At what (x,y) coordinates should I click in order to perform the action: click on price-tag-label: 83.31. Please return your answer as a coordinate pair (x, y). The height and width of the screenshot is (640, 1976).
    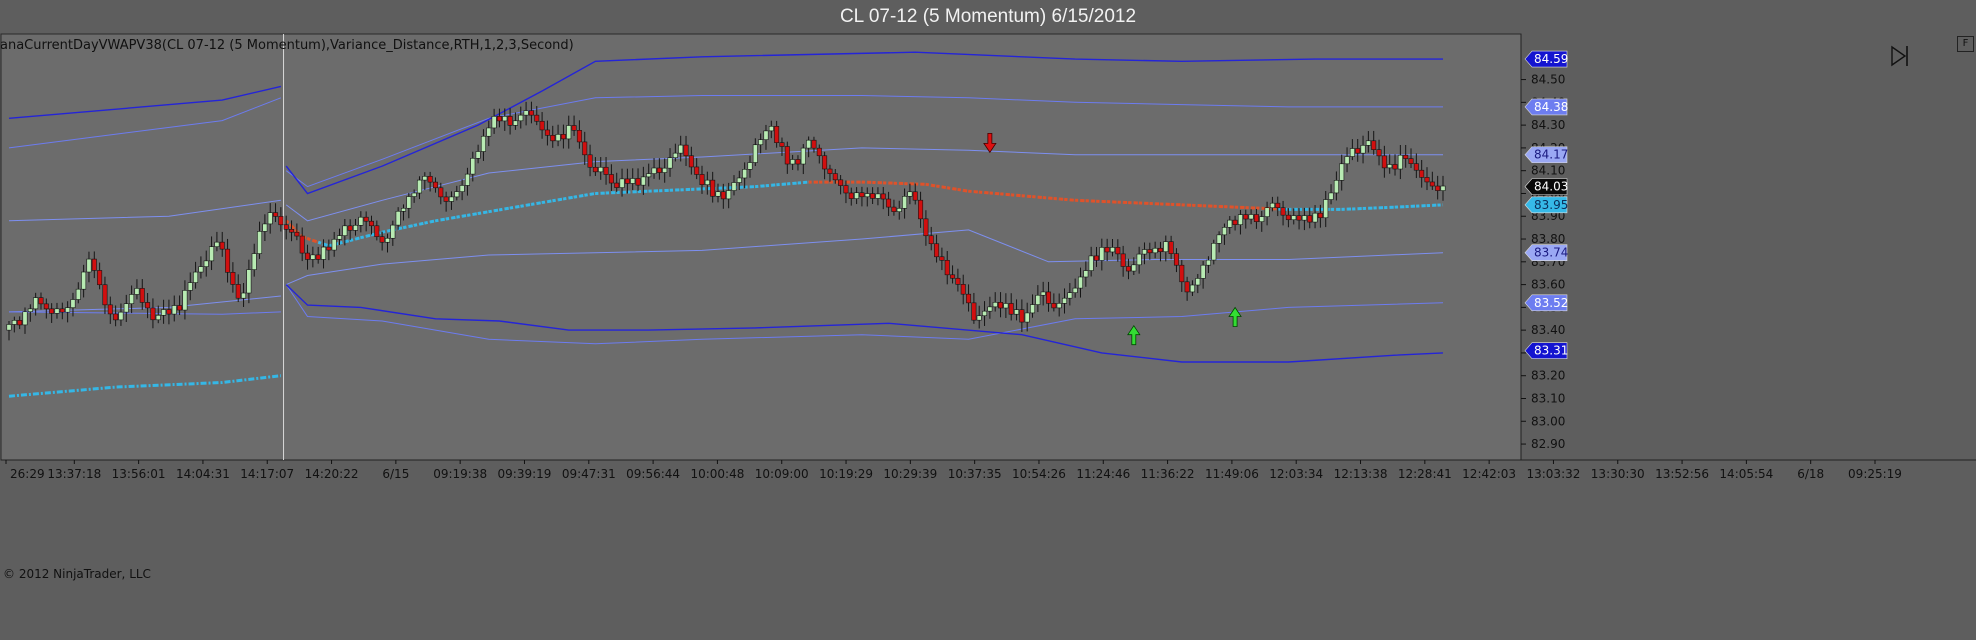
    Looking at the image, I should click on (1551, 351).